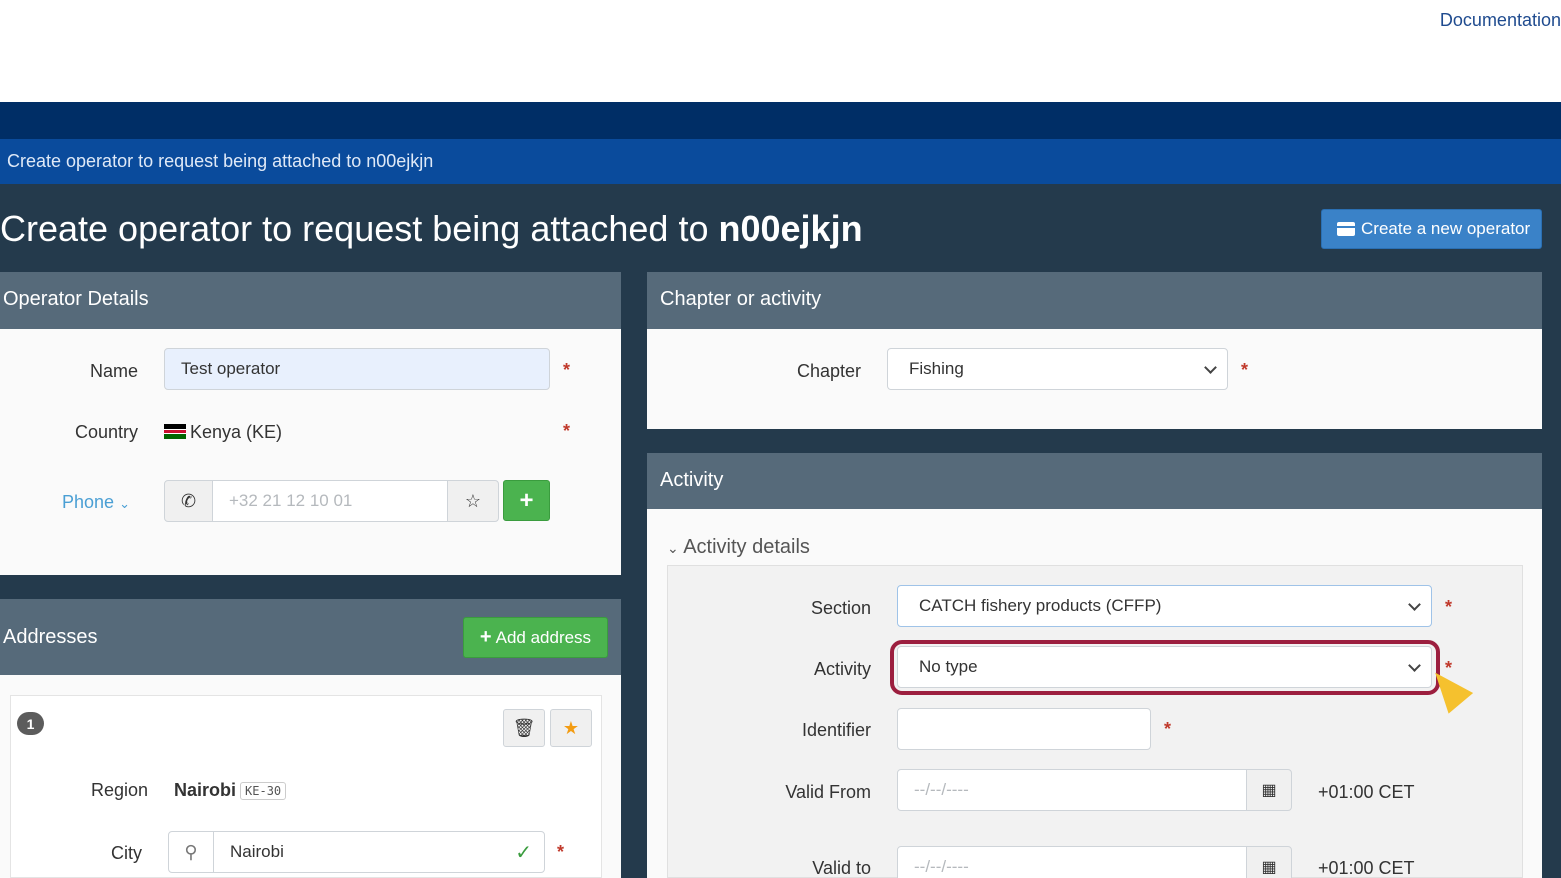 The image size is (1561, 878). Describe the element at coordinates (236, 432) in the screenshot. I see `country-value: Kenya (KE)` at that location.